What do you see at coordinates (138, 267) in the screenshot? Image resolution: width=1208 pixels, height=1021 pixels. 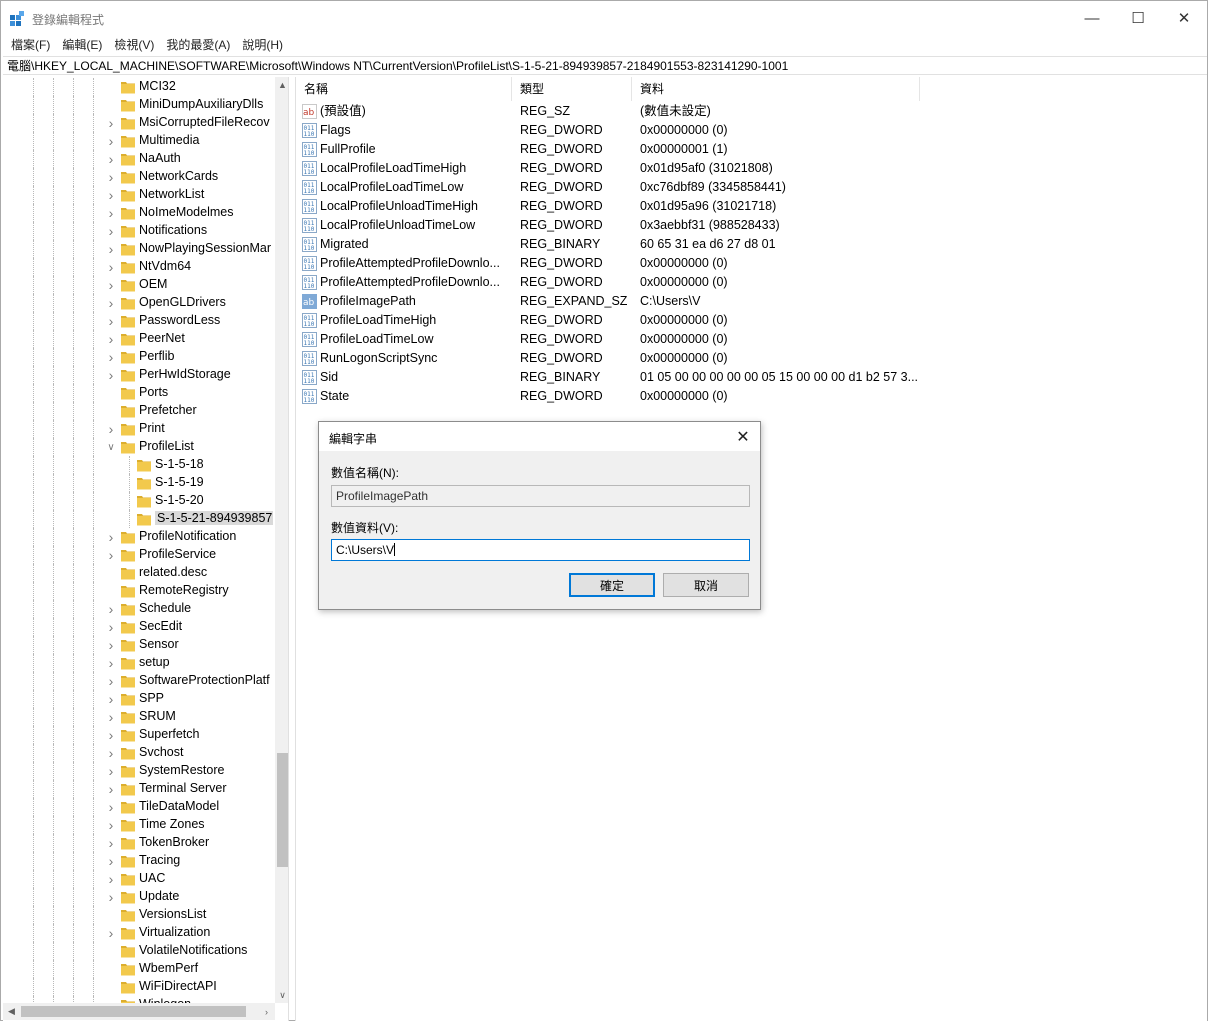 I see `tree-item: › NtVdm64` at bounding box center [138, 267].